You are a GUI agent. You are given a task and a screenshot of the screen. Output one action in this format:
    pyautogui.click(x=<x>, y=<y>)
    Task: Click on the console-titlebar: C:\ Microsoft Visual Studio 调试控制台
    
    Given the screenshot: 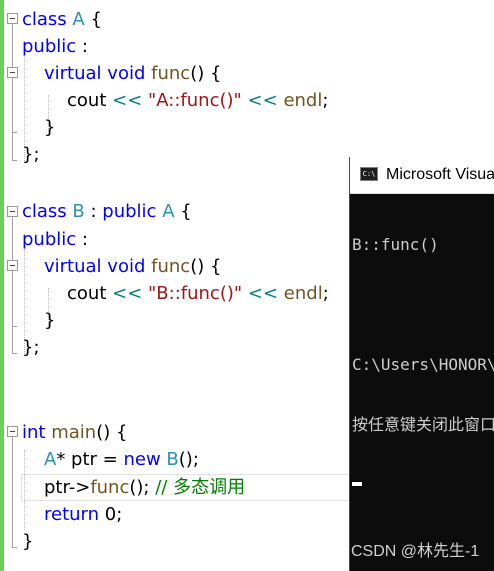 What is the action you would take?
    pyautogui.click(x=422, y=175)
    